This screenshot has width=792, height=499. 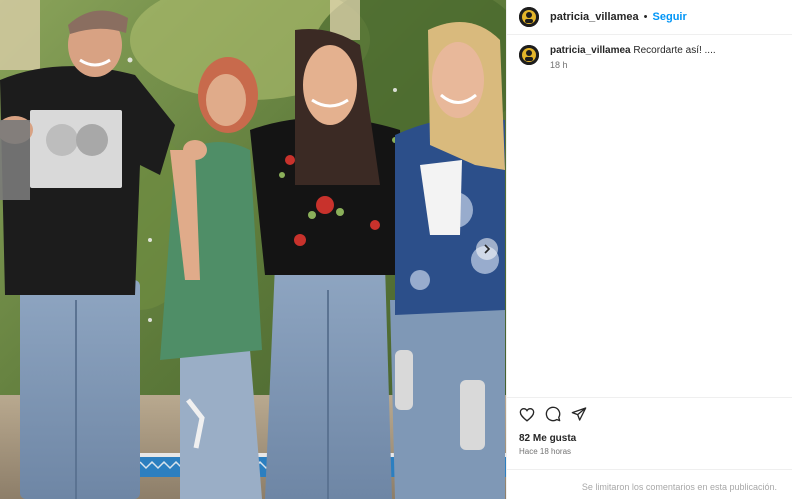 I want to click on post-header: patricia_villamea • Seguir, so click(x=649, y=17).